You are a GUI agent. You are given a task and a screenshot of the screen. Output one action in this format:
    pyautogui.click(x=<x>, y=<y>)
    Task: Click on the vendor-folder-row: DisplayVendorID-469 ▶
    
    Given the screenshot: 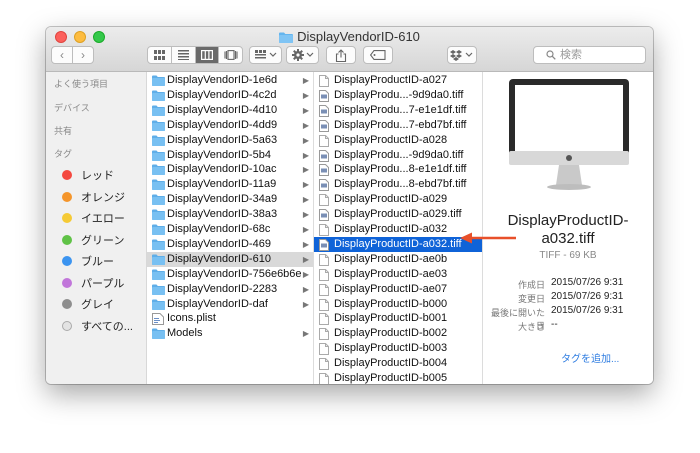 What is the action you would take?
    pyautogui.click(x=230, y=244)
    